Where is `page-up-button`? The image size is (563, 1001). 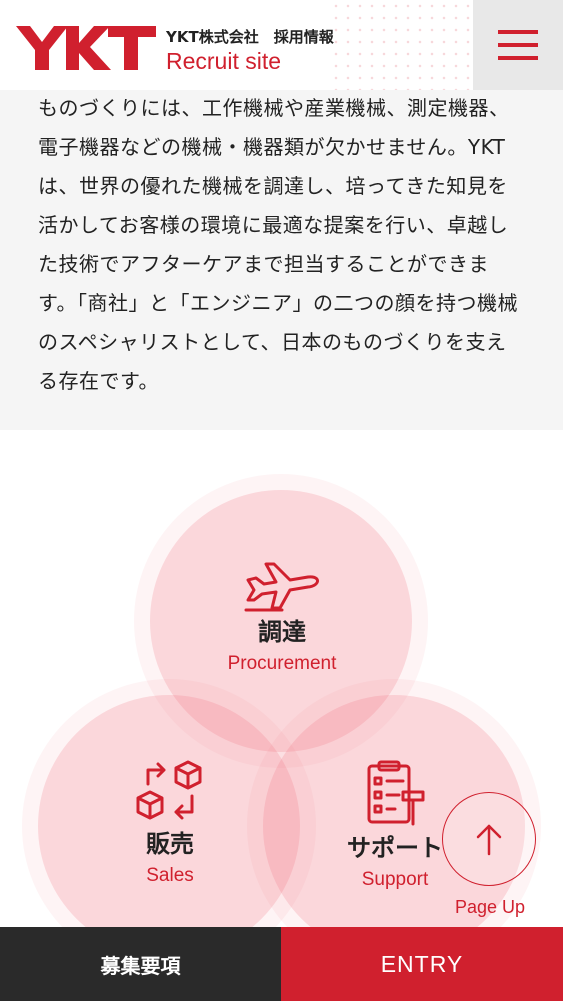 page-up-button is located at coordinates (489, 839).